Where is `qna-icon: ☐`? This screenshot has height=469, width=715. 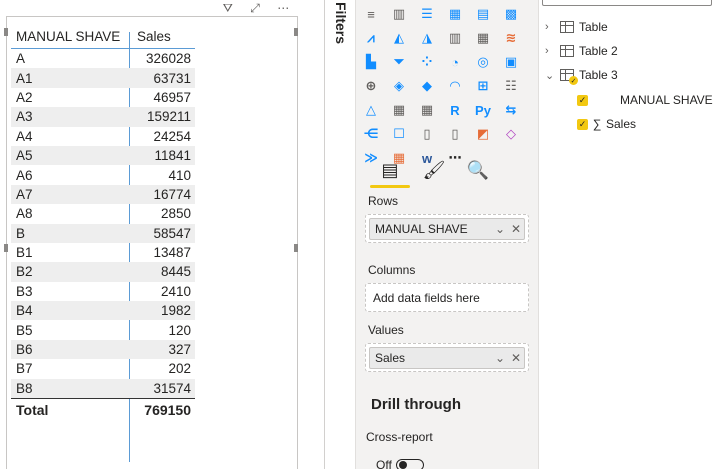
qna-icon: ☐ is located at coordinates (399, 134).